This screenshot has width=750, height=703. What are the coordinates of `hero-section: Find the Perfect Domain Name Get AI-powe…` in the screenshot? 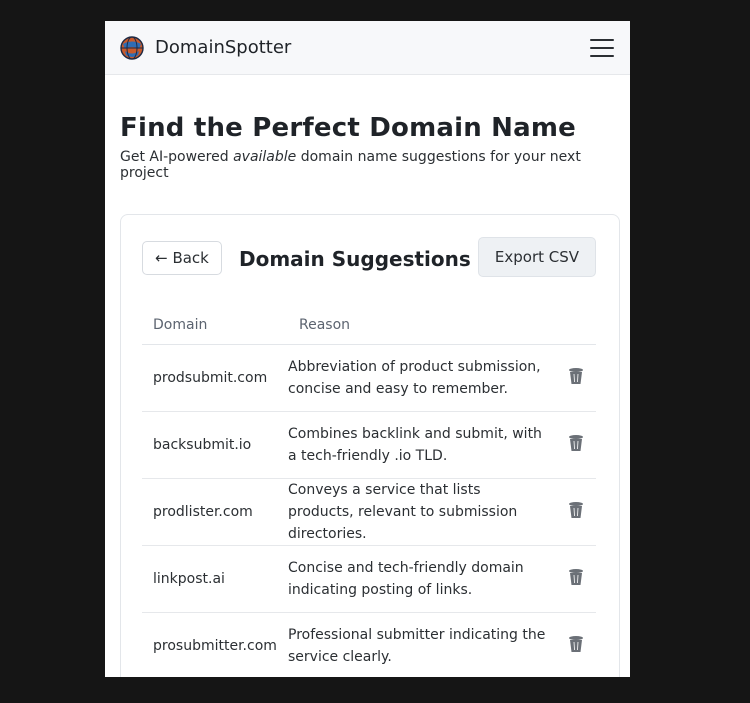 It's located at (367, 147).